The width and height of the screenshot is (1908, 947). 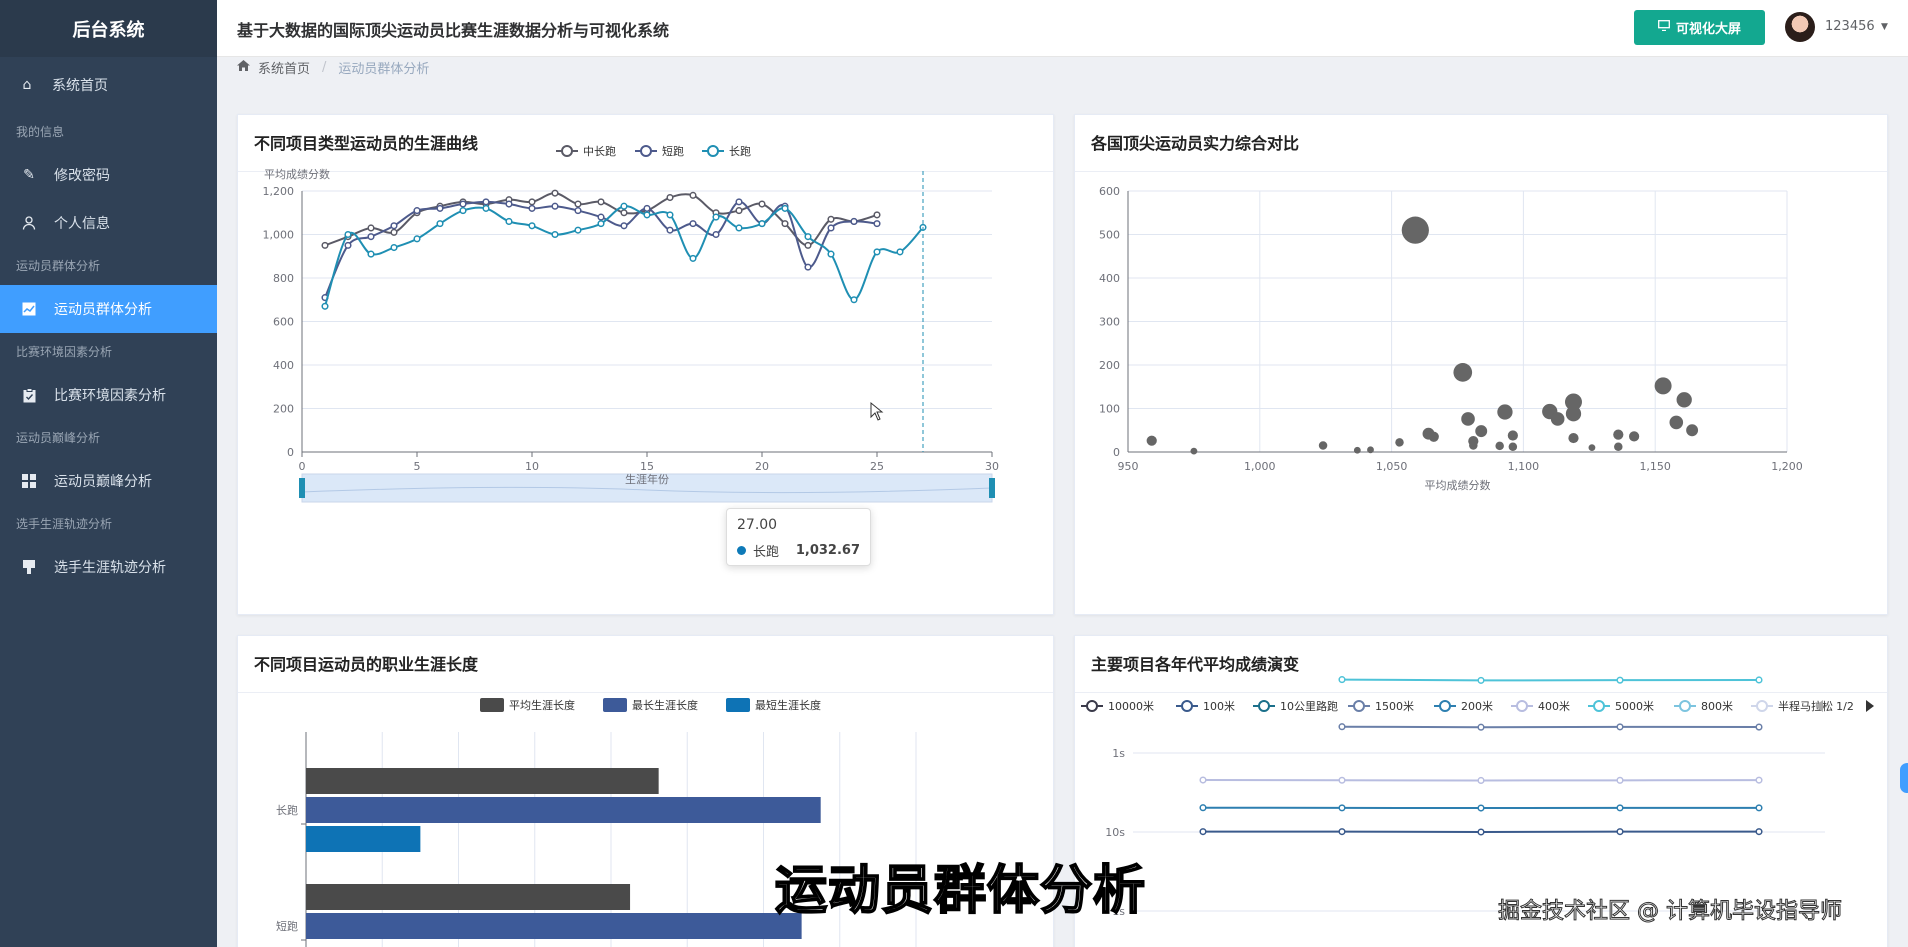 I want to click on series-dot-icon, so click(x=741, y=550).